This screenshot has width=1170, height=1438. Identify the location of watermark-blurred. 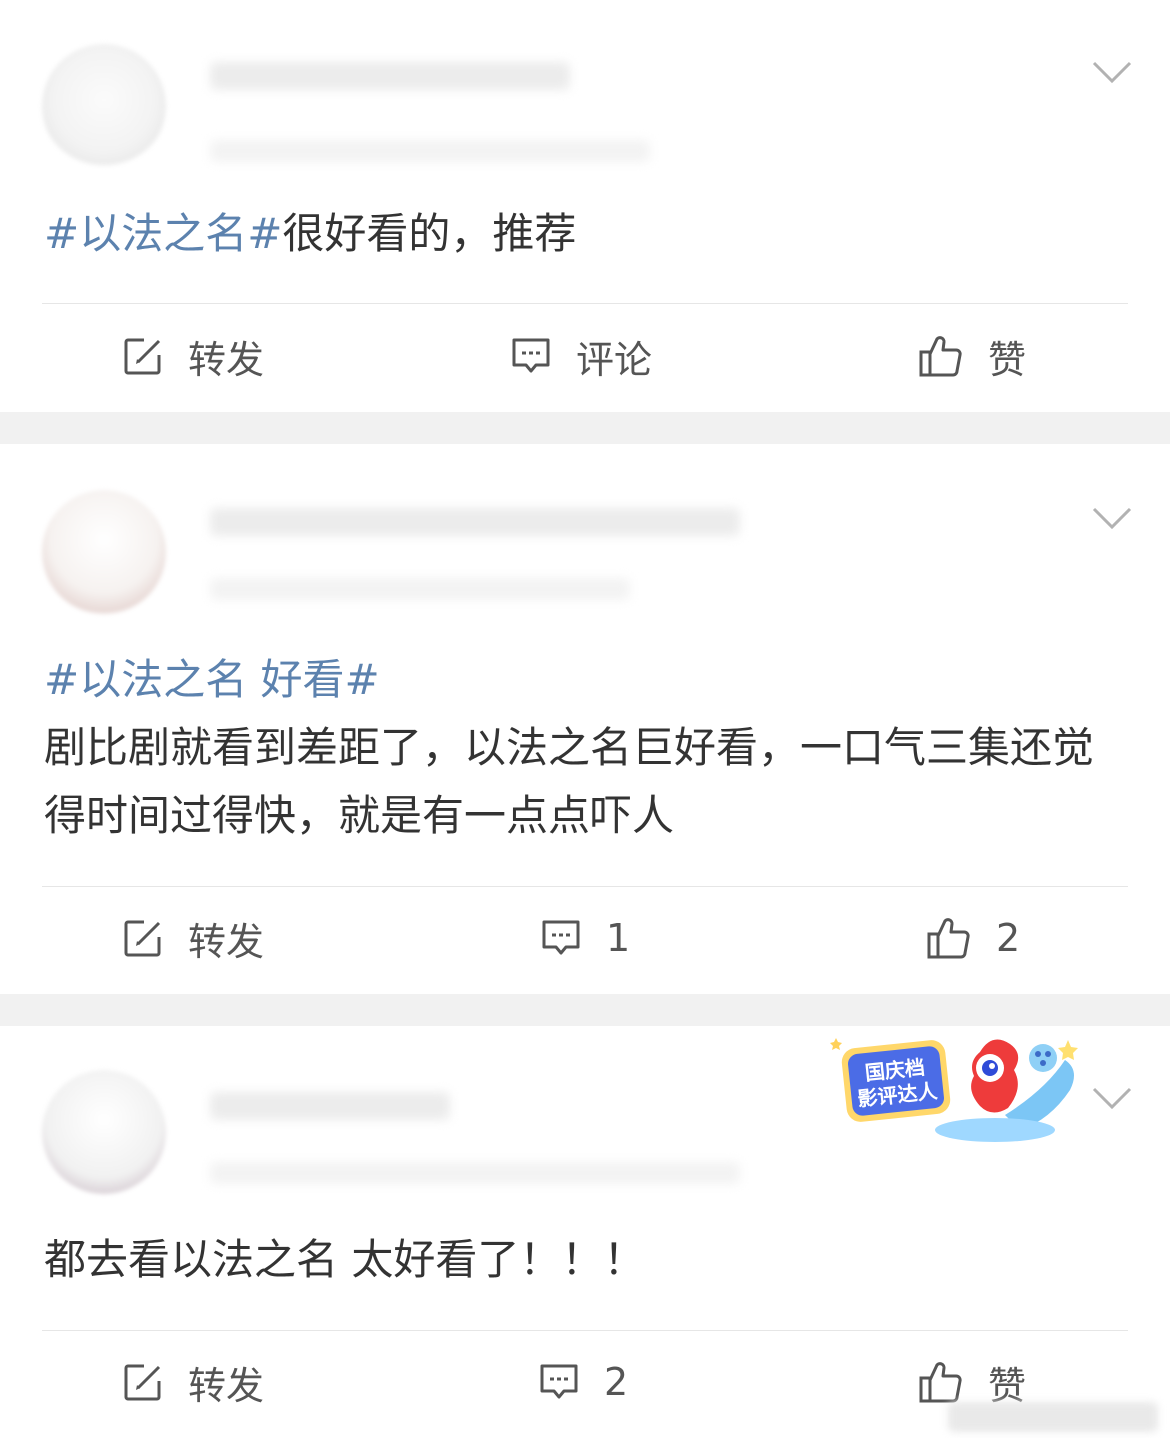
(1053, 1417).